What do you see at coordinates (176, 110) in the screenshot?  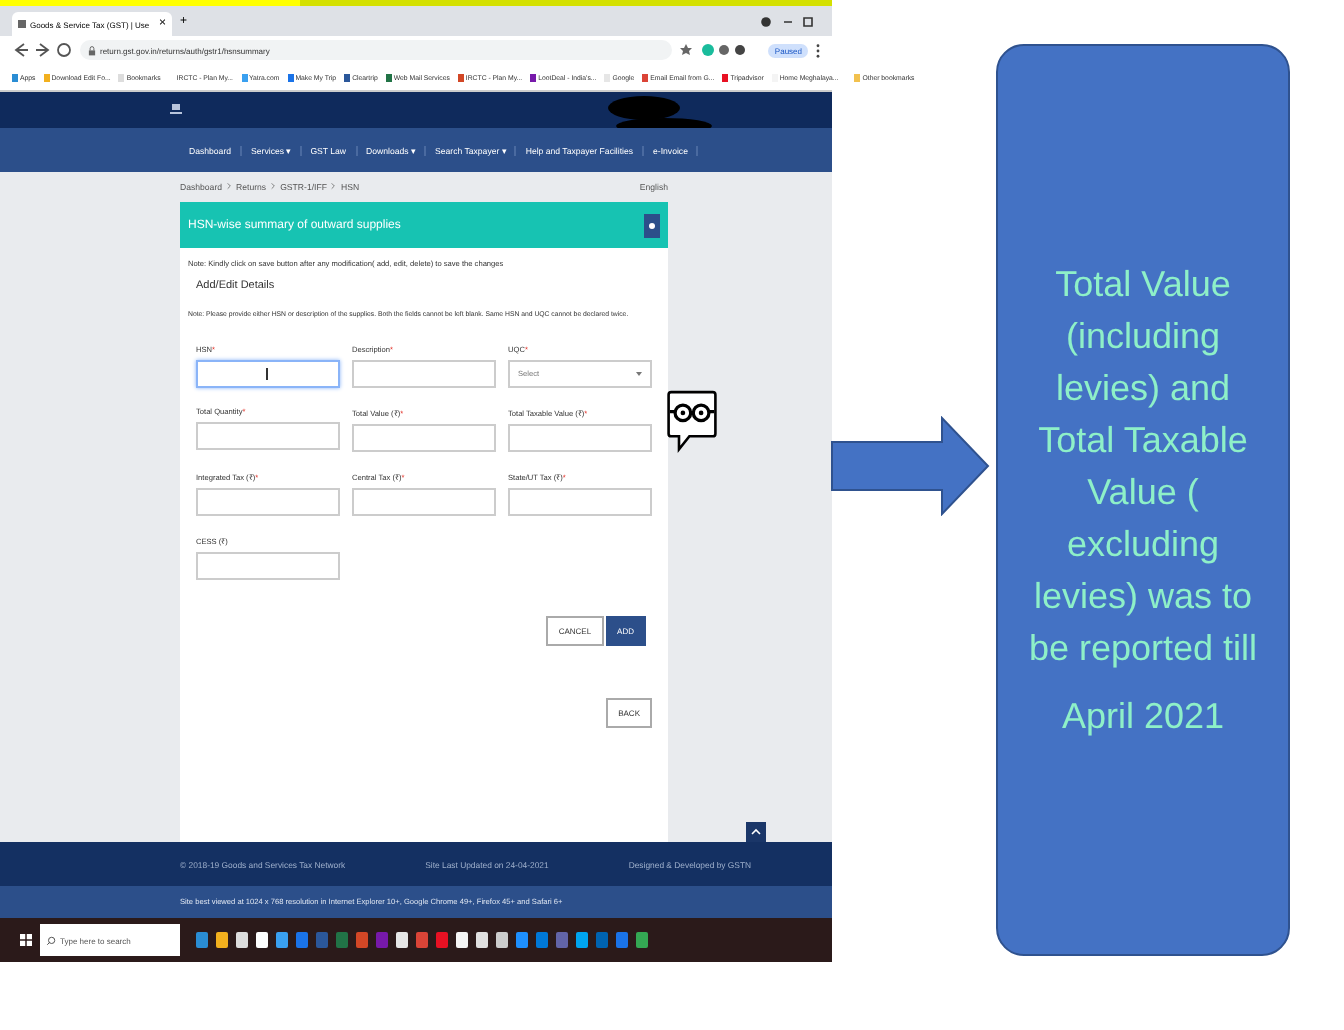 I see `emblem-icon` at bounding box center [176, 110].